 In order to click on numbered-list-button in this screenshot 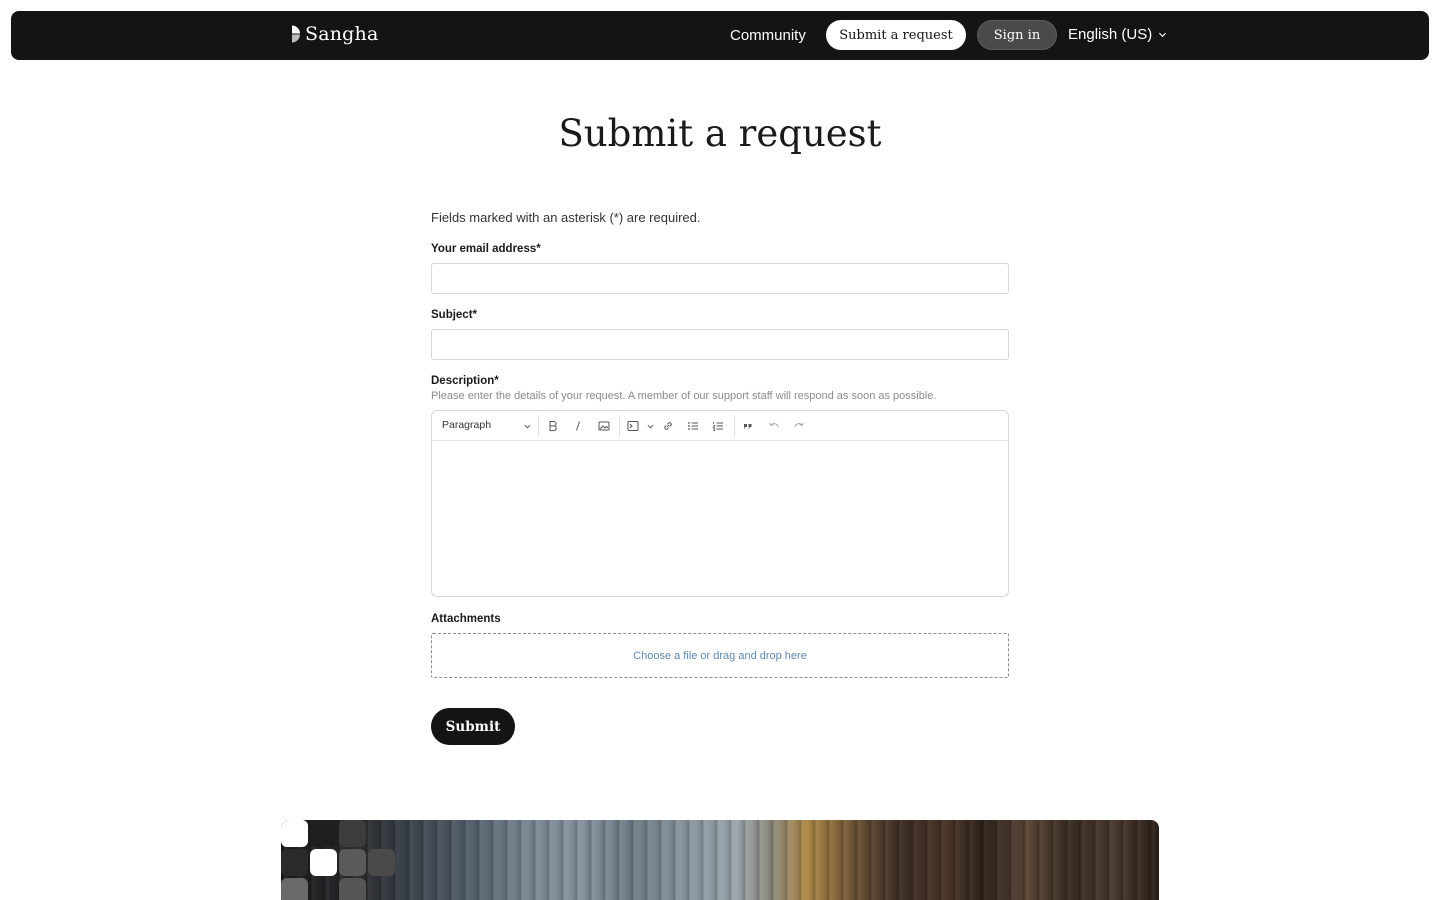, I will do `click(718, 426)`.